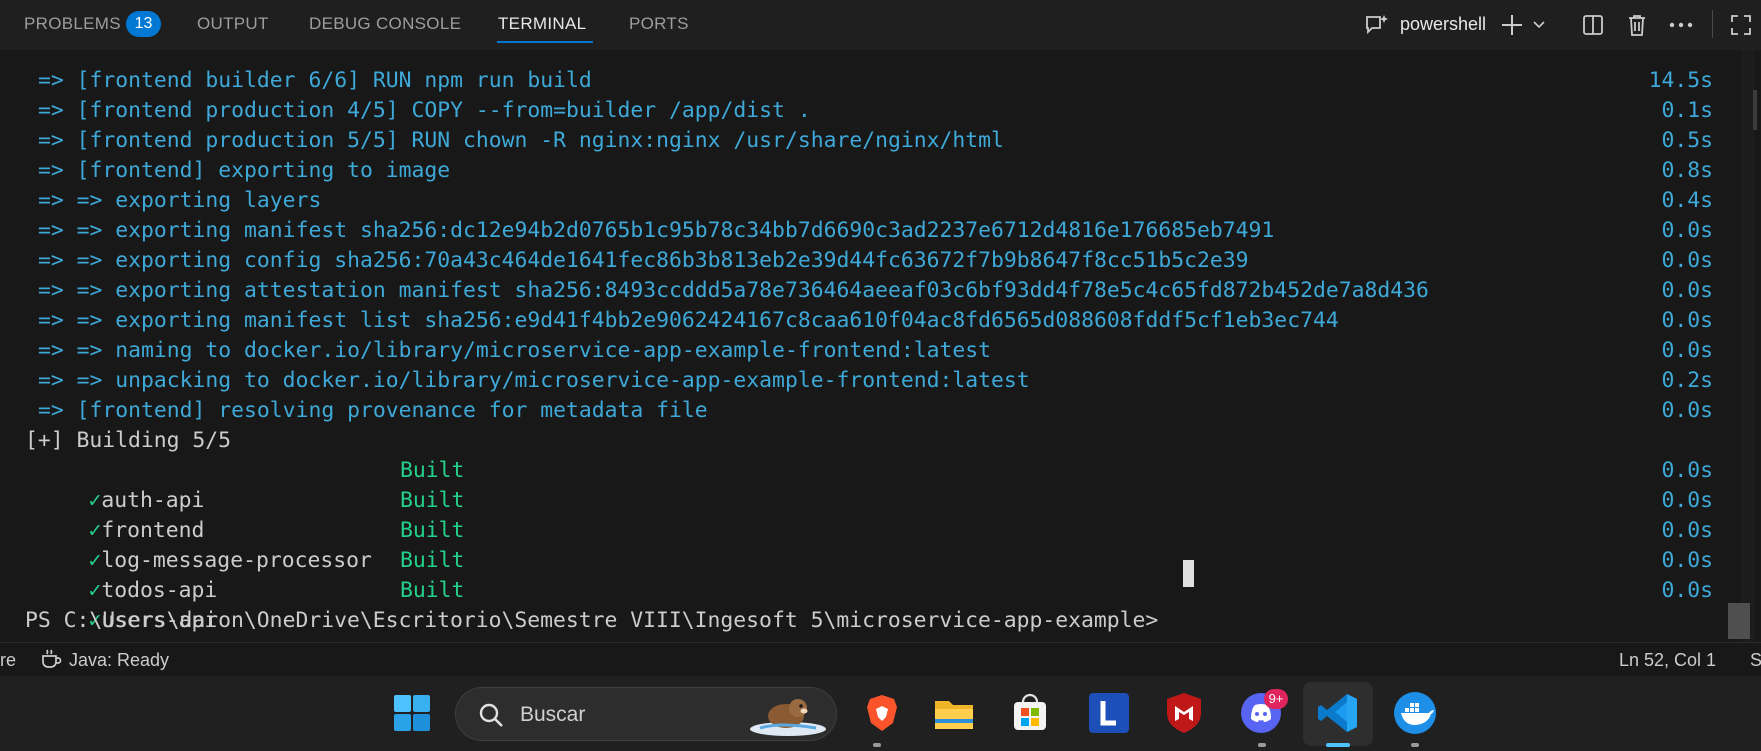  What do you see at coordinates (1748, 346) in the screenshot?
I see `terminal-scrollbar` at bounding box center [1748, 346].